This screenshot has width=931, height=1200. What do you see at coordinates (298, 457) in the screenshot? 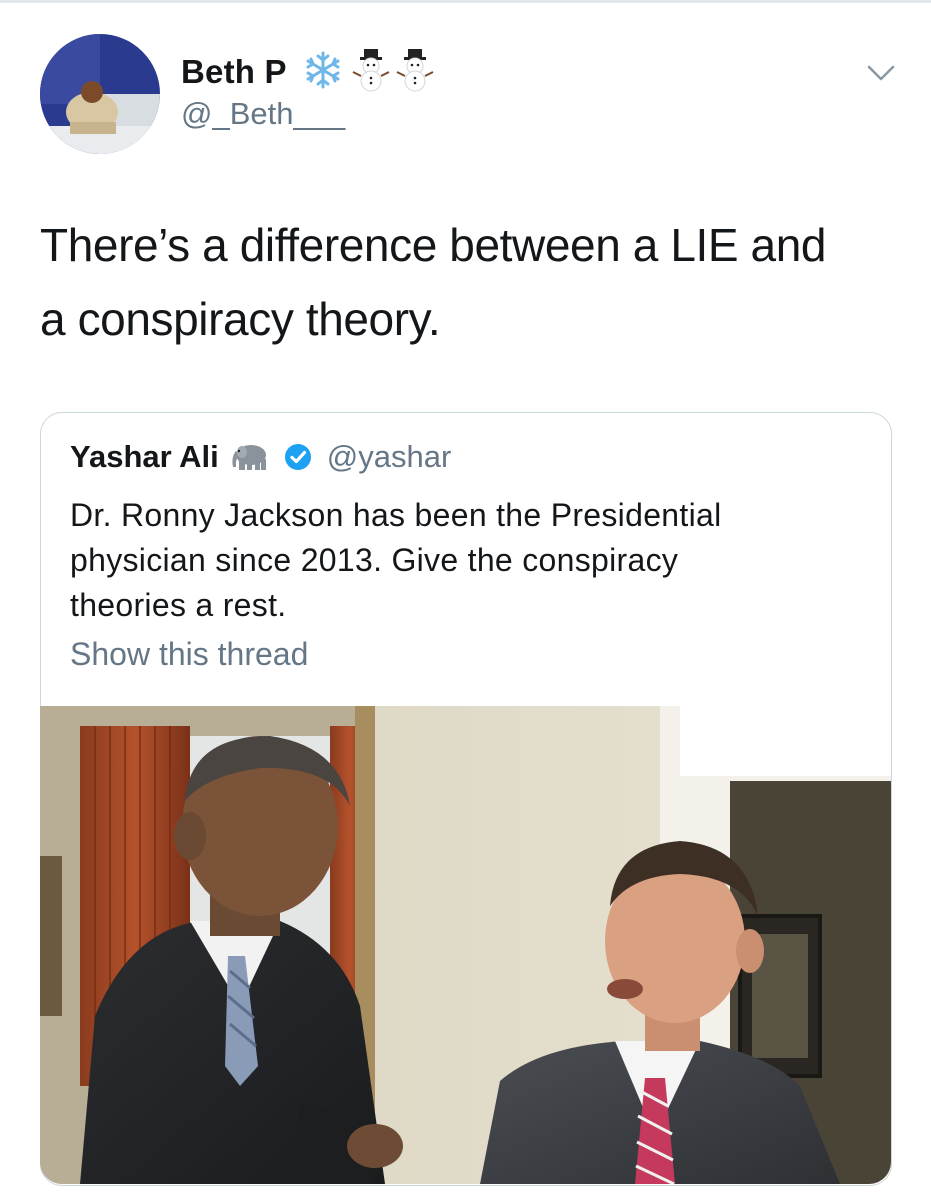
I see `verified-badge-icon` at bounding box center [298, 457].